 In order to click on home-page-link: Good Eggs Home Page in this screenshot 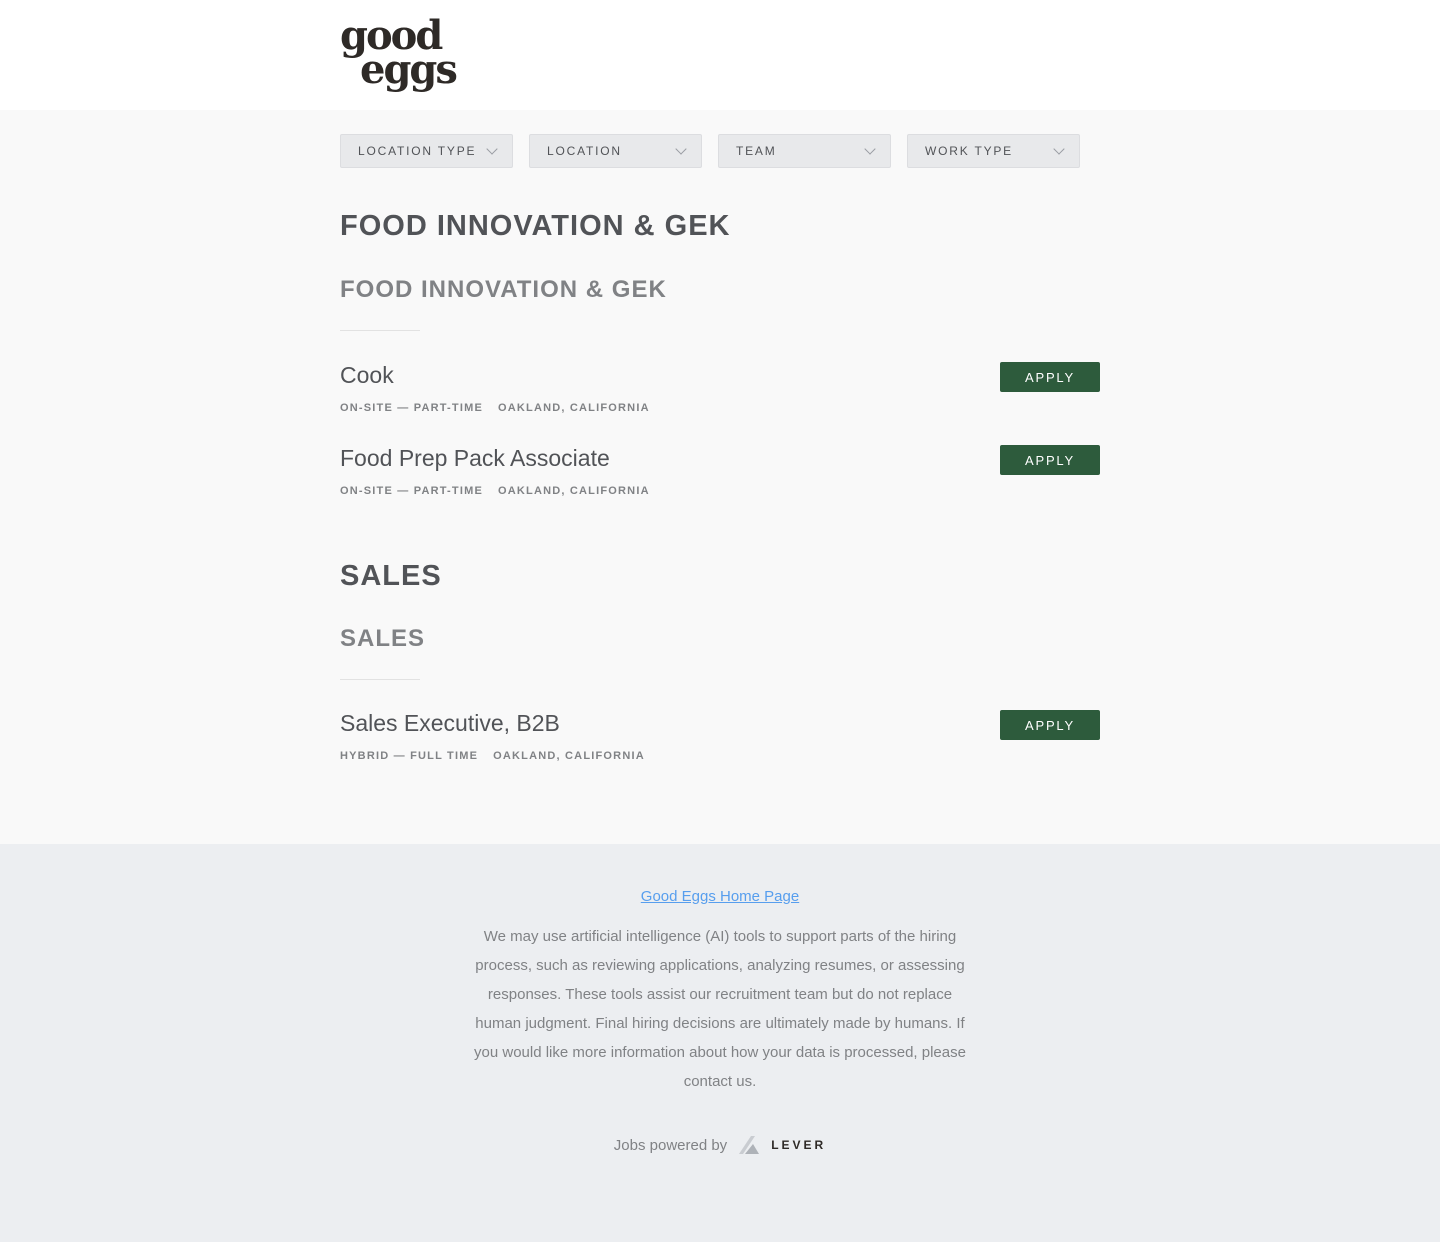, I will do `click(720, 896)`.